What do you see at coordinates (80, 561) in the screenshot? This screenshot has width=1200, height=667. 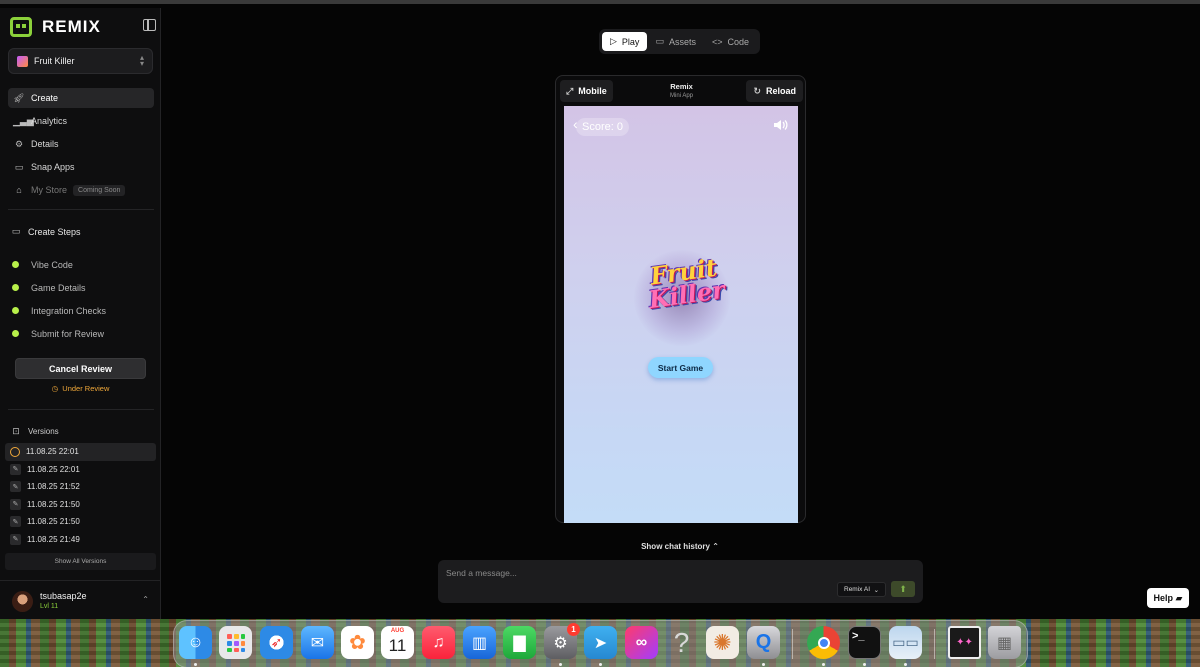 I see `show-all-versions-button: Show All Versions` at bounding box center [80, 561].